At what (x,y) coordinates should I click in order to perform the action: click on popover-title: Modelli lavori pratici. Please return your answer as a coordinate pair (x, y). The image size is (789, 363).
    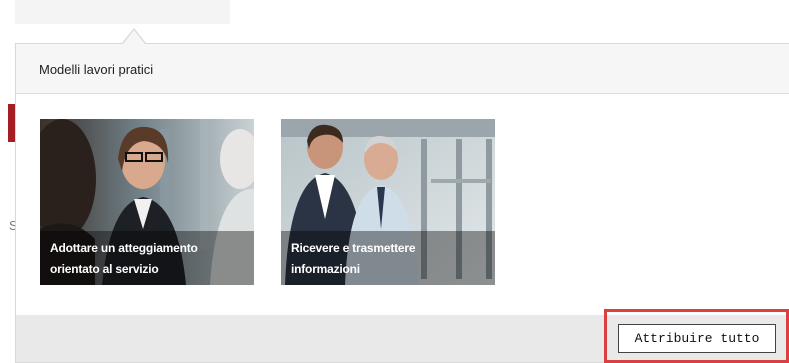
    Looking at the image, I should click on (96, 69).